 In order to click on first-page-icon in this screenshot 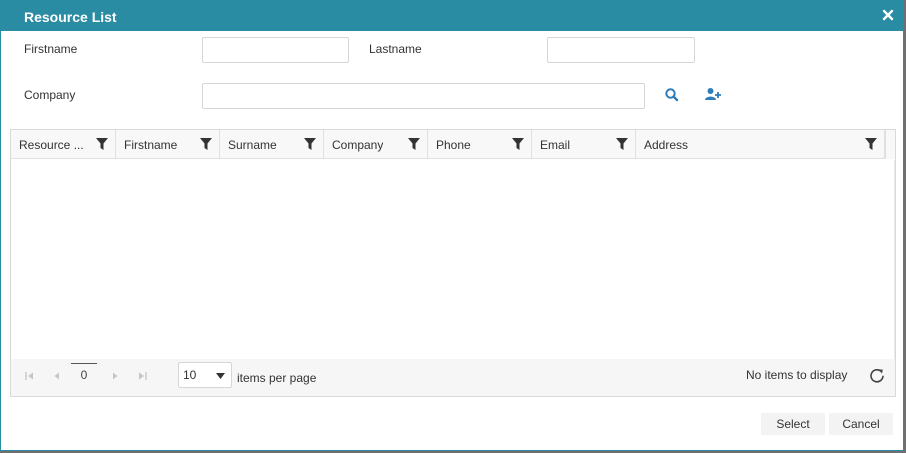, I will do `click(30, 376)`.